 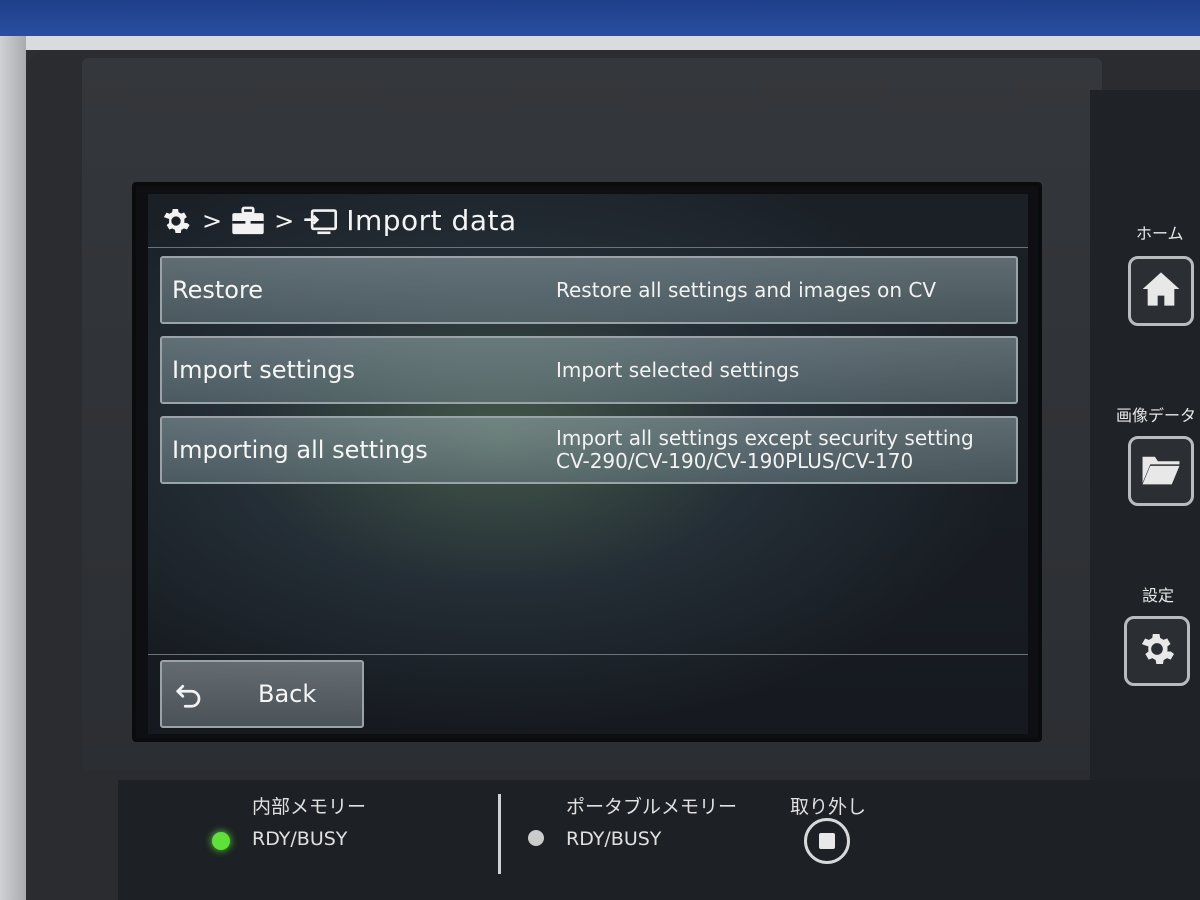 I want to click on page-title: Import data, so click(x=431, y=220).